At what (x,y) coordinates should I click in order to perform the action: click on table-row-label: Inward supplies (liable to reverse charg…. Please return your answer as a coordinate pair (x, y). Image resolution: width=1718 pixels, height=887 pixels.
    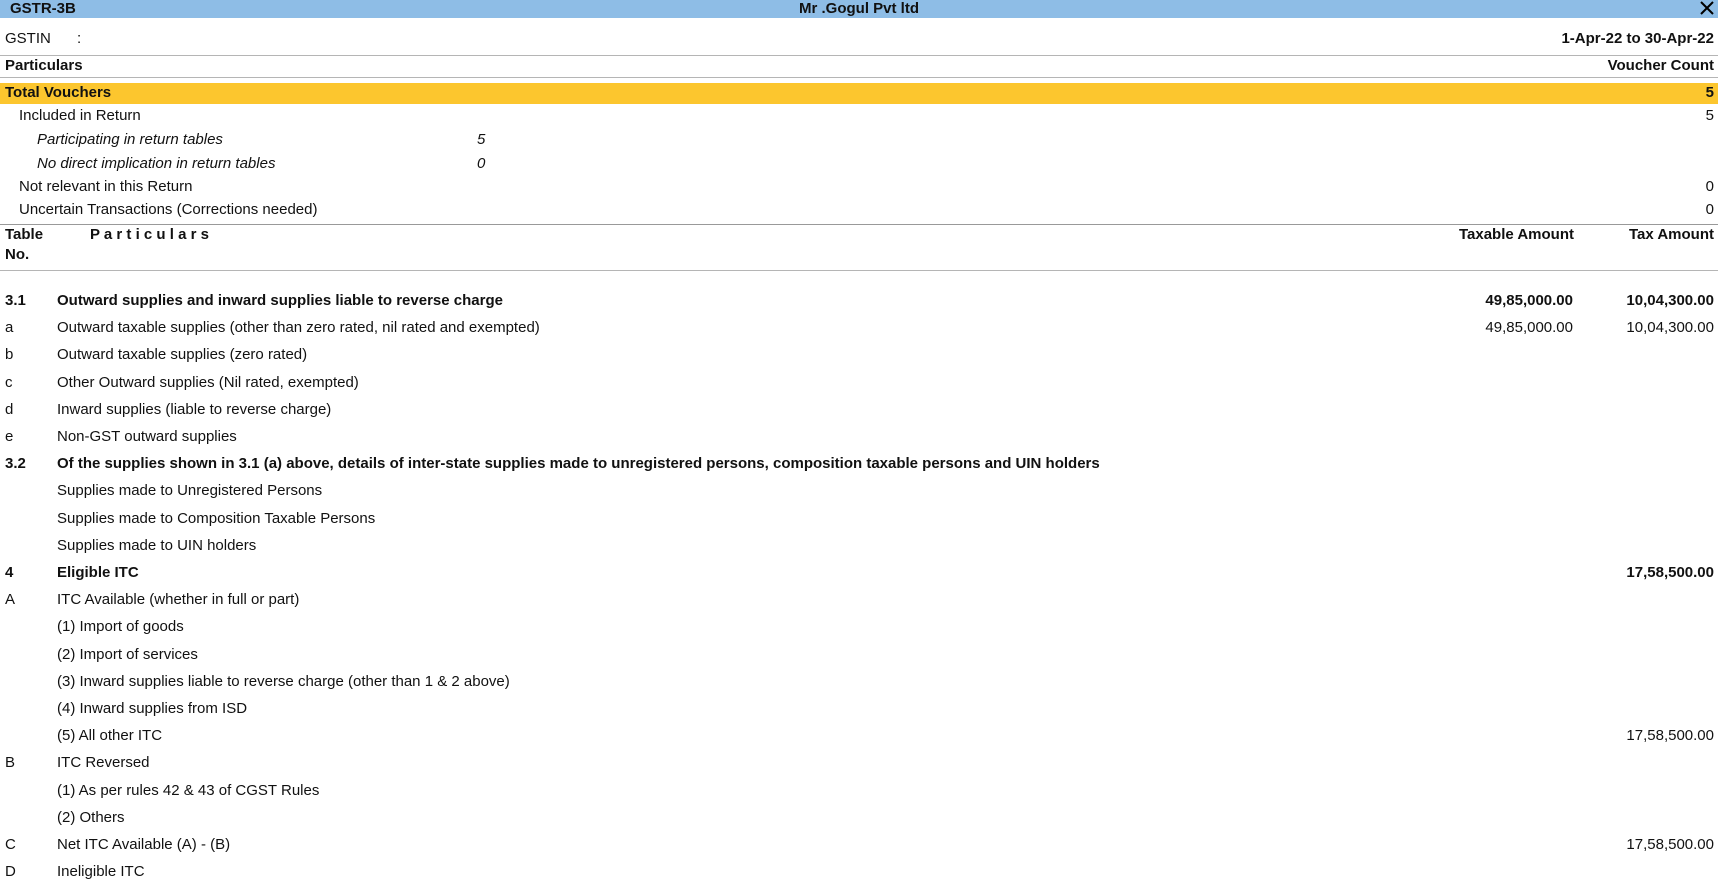
    Looking at the image, I should click on (194, 409).